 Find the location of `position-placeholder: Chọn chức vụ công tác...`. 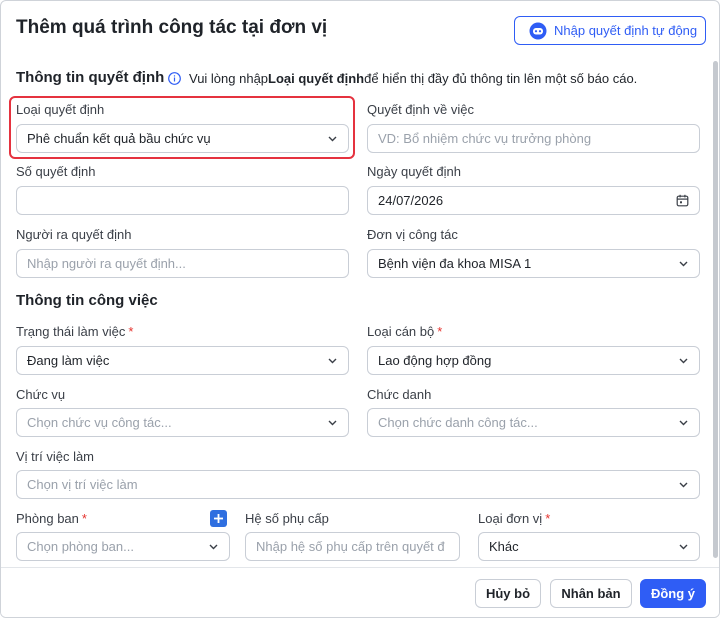

position-placeholder: Chọn chức vụ công tác... is located at coordinates (99, 422).